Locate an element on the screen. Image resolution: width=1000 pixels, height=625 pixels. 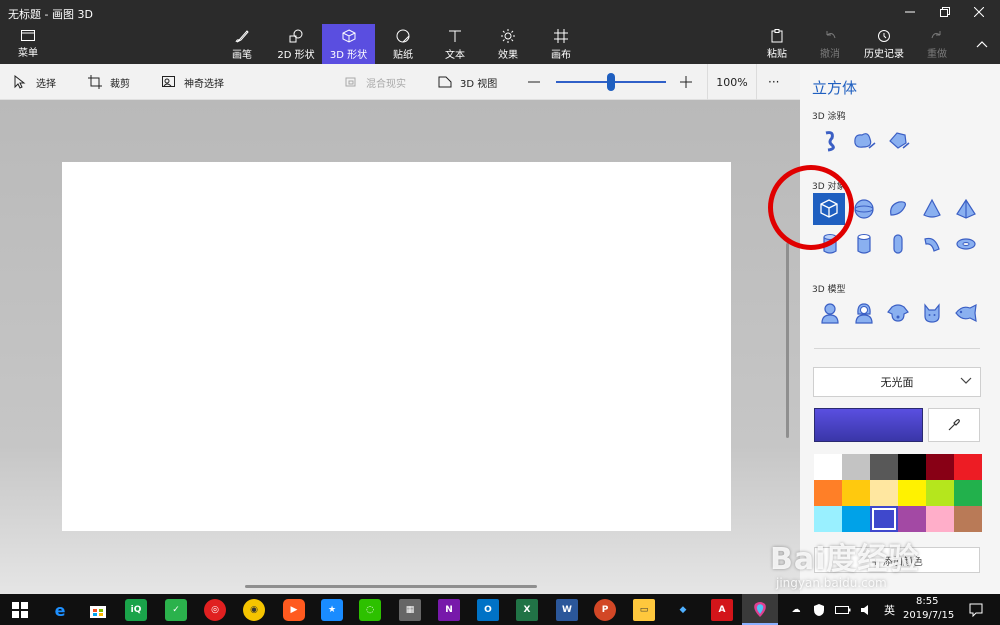
man-model-button is located at coordinates (830, 313).